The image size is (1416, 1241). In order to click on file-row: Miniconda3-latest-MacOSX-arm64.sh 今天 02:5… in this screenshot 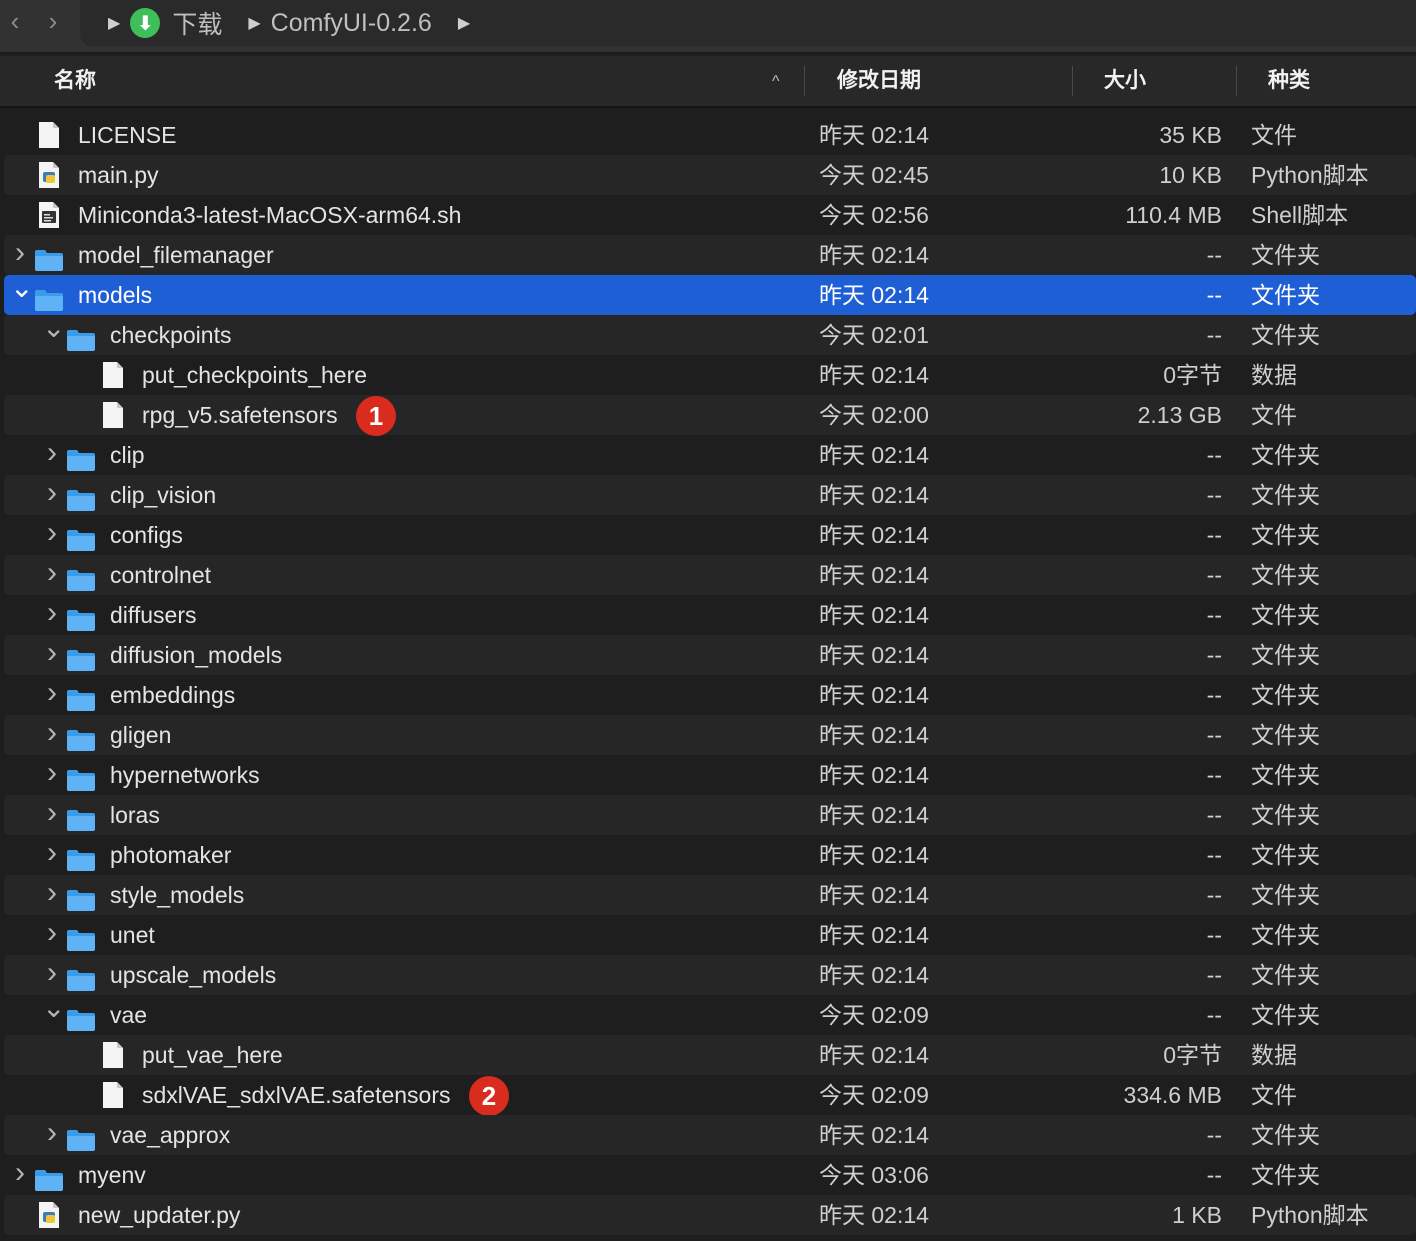, I will do `click(710, 215)`.